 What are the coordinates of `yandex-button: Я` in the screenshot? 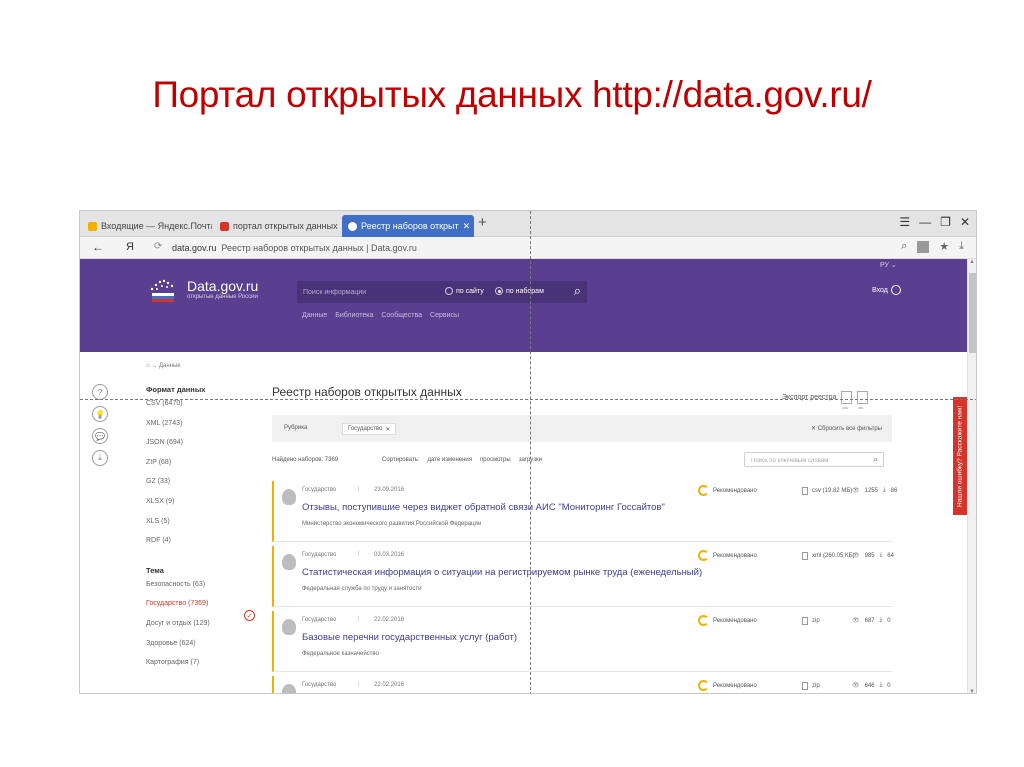 It's located at (130, 247).